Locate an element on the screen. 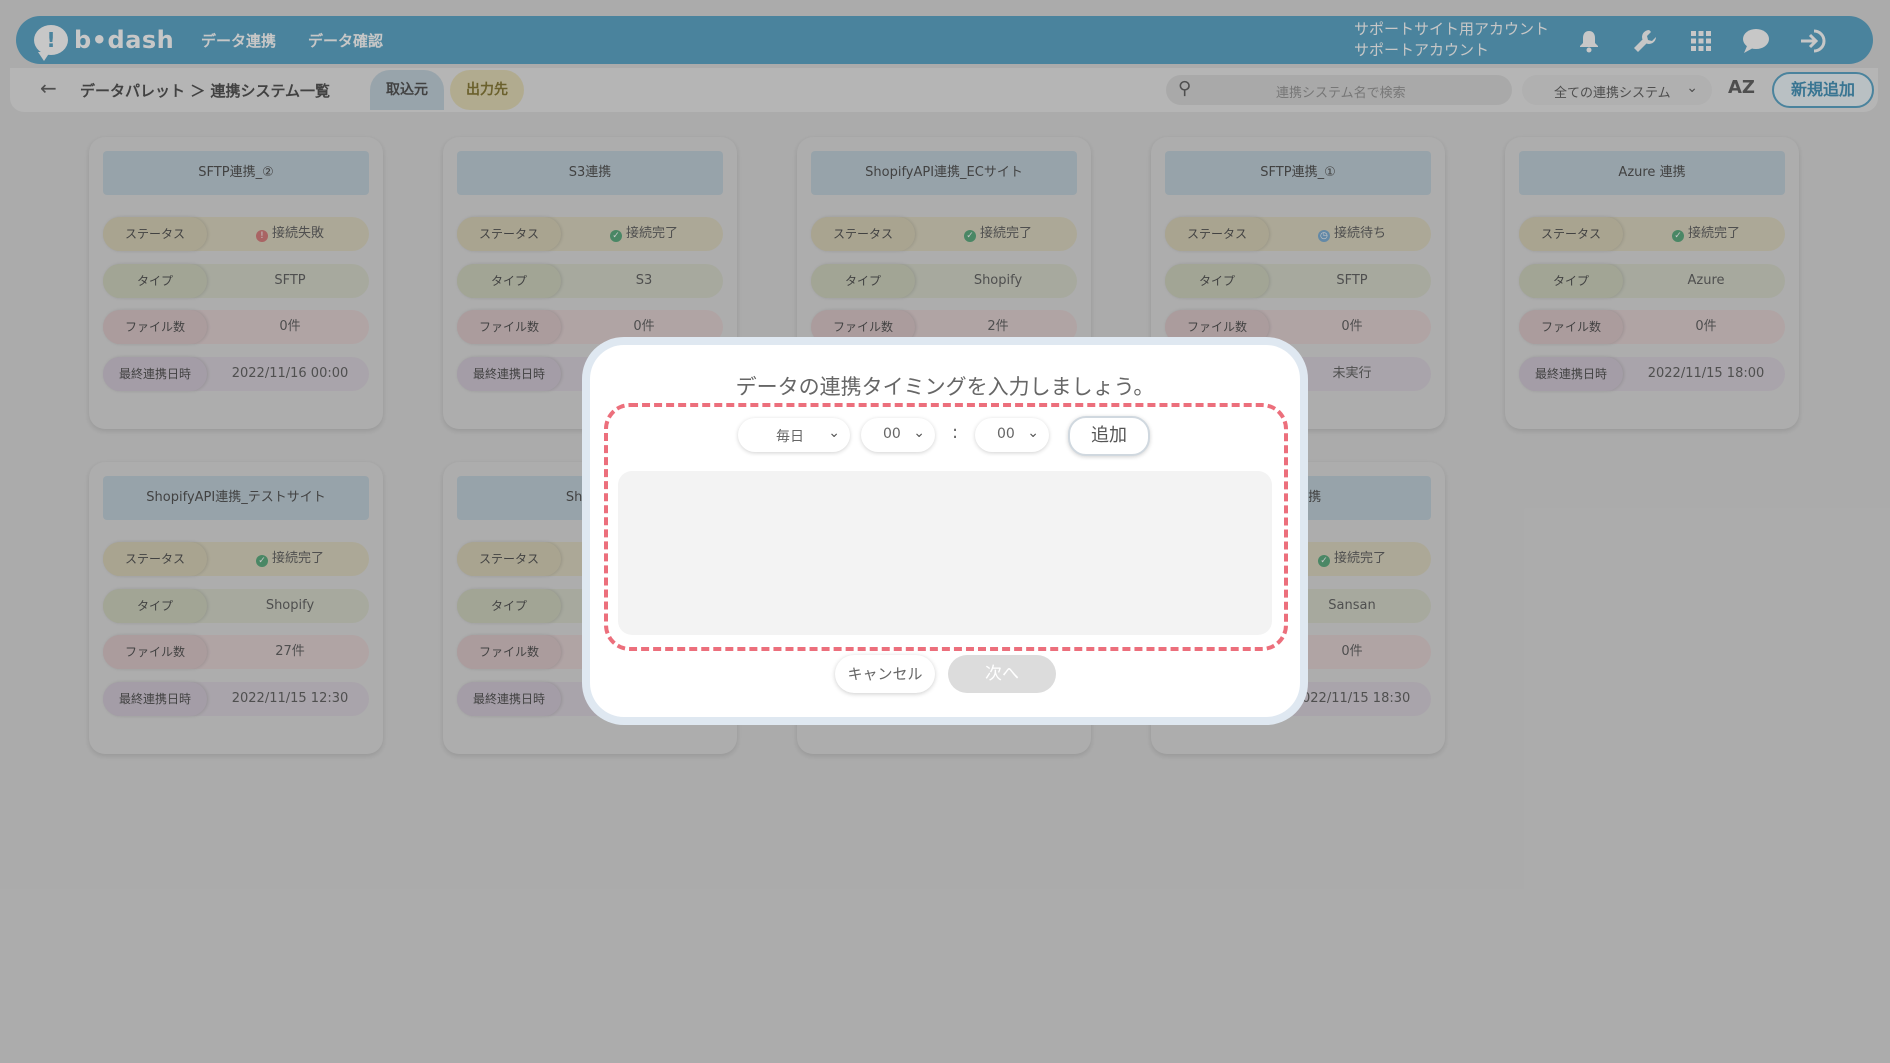 The height and width of the screenshot is (1063, 1890). hour-value: 00 is located at coordinates (892, 434).